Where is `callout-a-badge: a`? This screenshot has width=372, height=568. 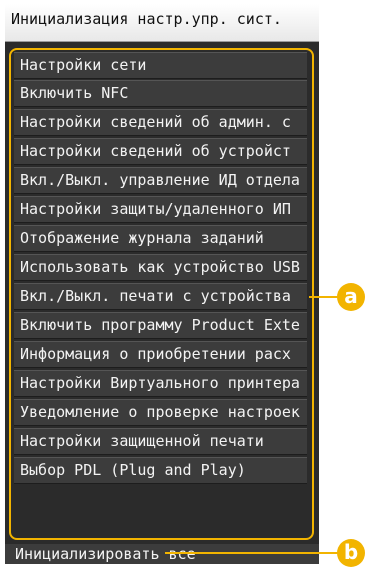 callout-a-badge: a is located at coordinates (351, 297).